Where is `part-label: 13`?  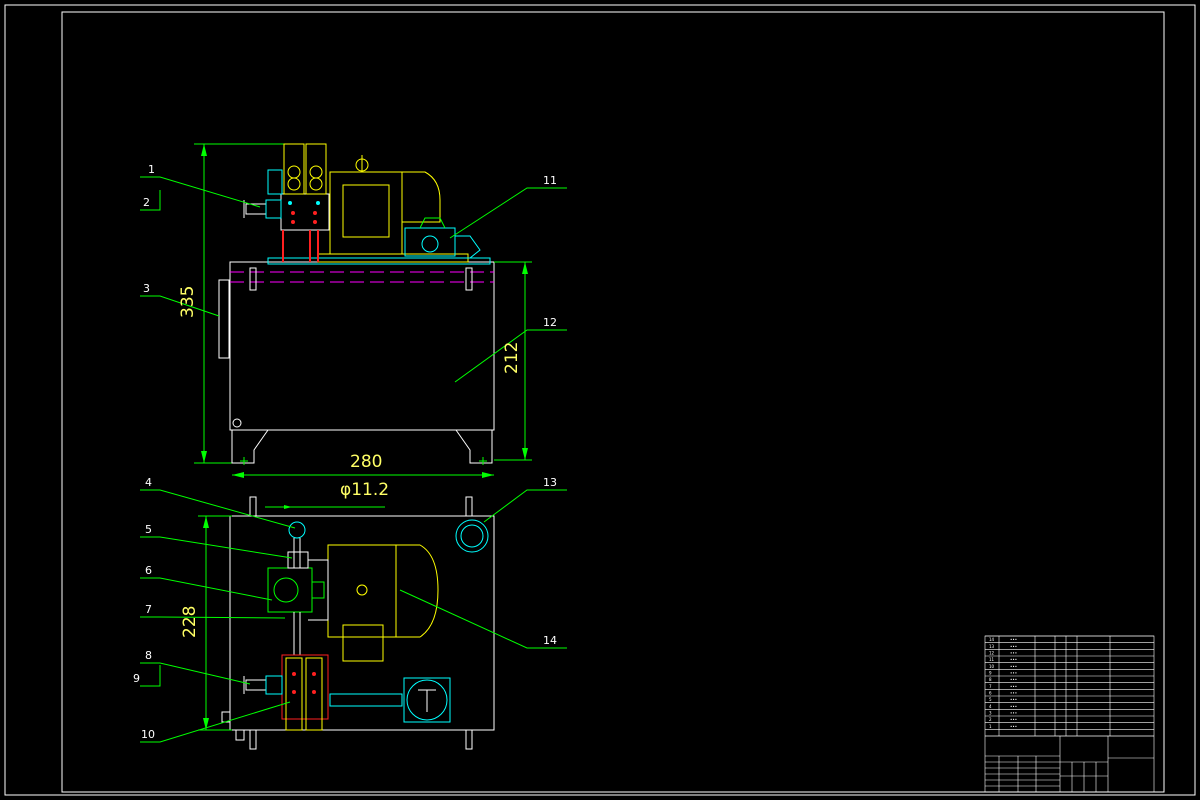
part-label: 13 is located at coordinates (550, 482).